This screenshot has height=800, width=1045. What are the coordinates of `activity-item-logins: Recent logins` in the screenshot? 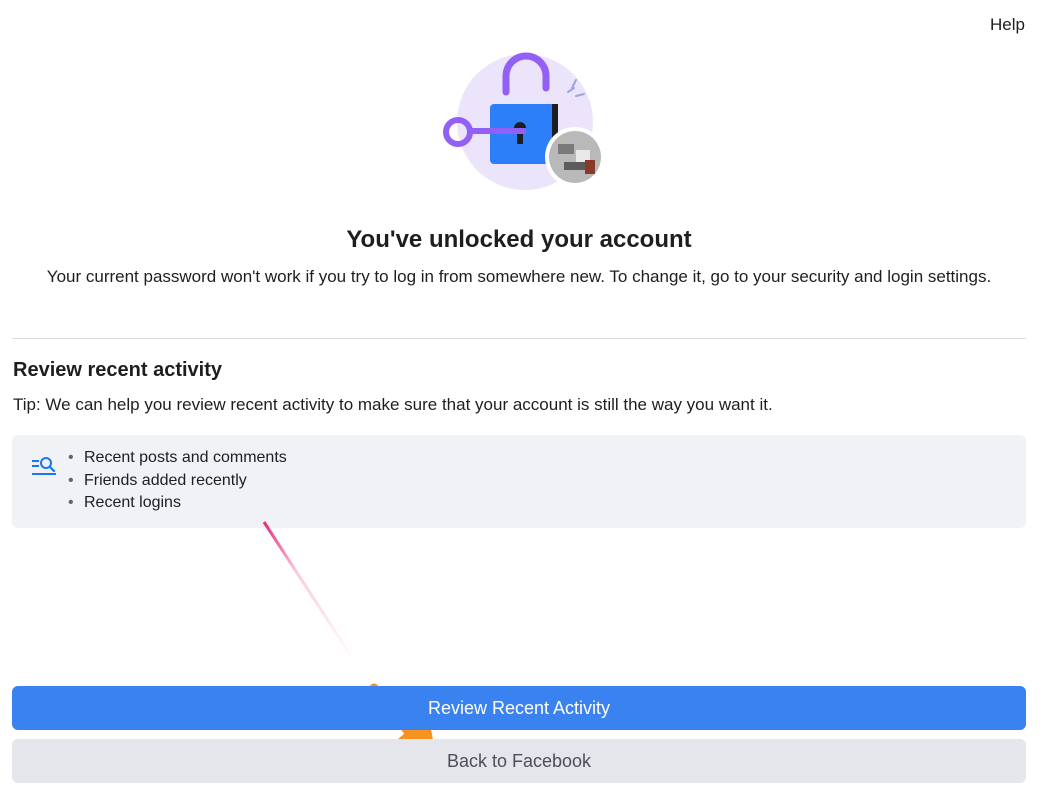 It's located at (177, 503).